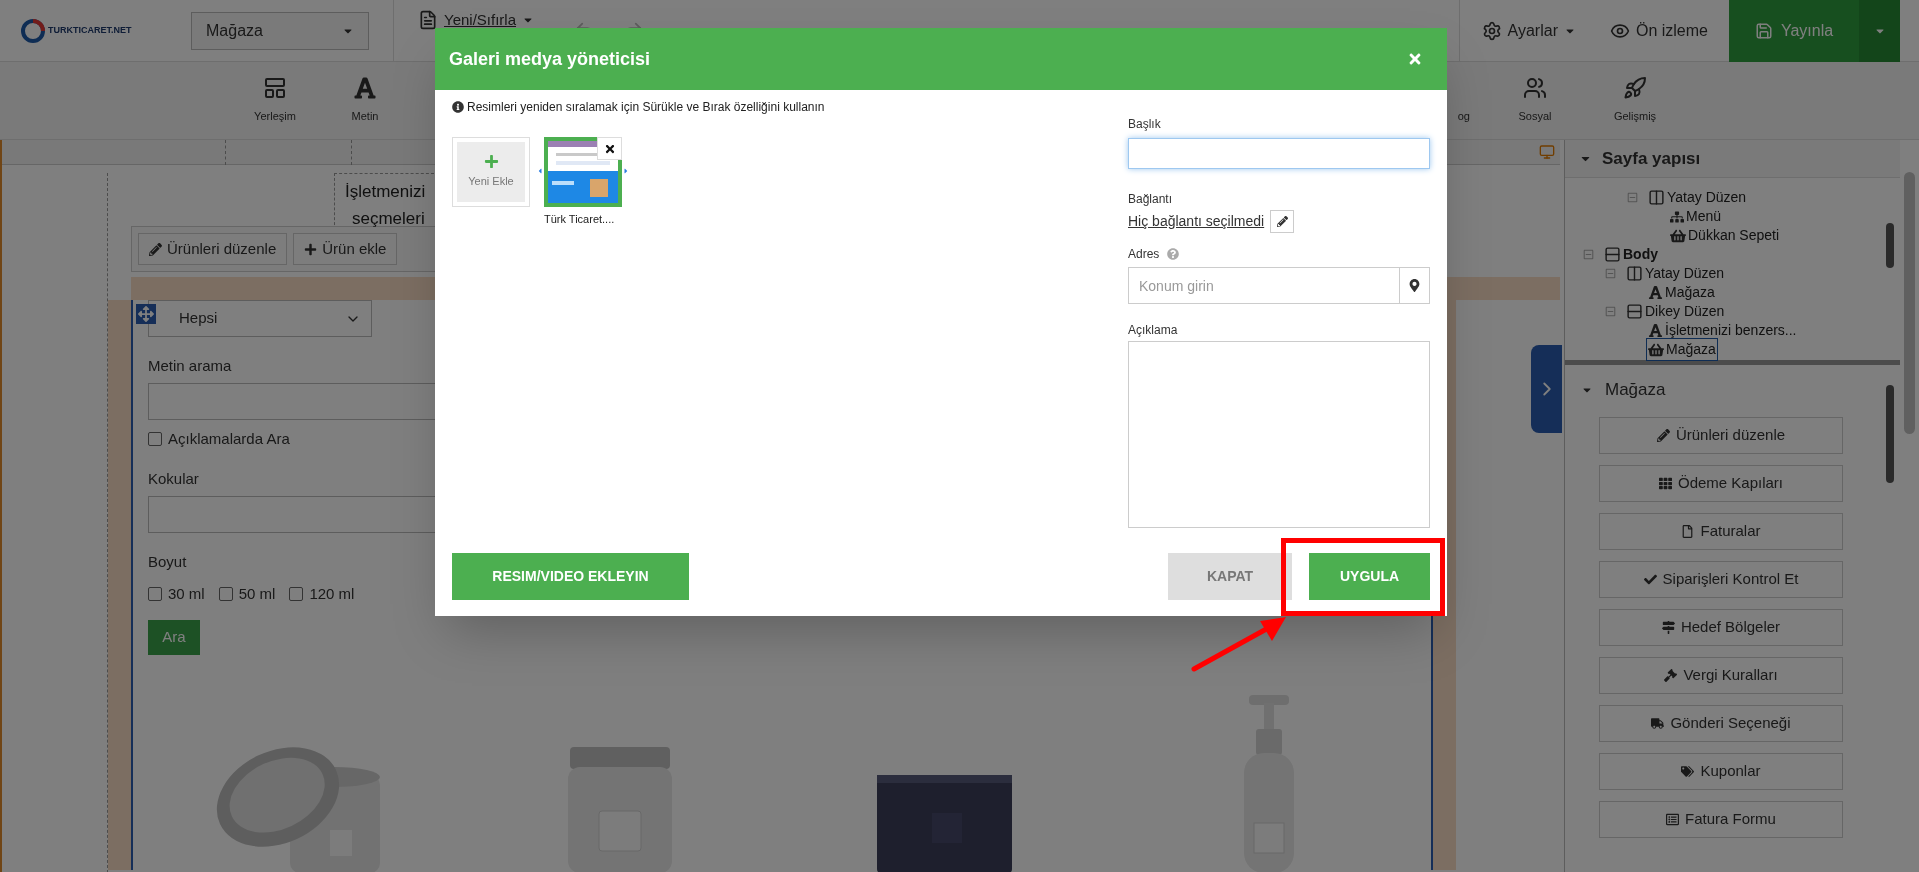 This screenshot has height=872, width=1919. I want to click on monitor-icon, so click(1547, 152).